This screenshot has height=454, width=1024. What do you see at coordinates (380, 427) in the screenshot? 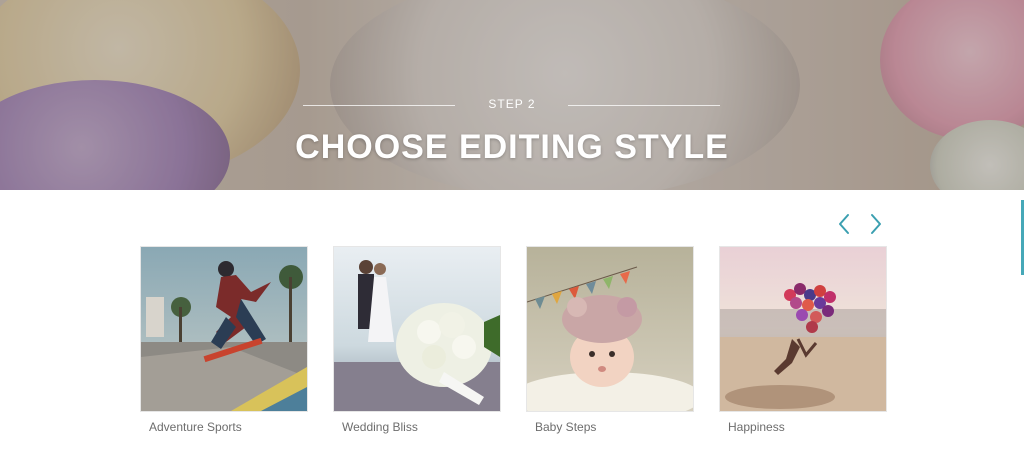
I see `style-card-label: Wedding Bliss` at bounding box center [380, 427].